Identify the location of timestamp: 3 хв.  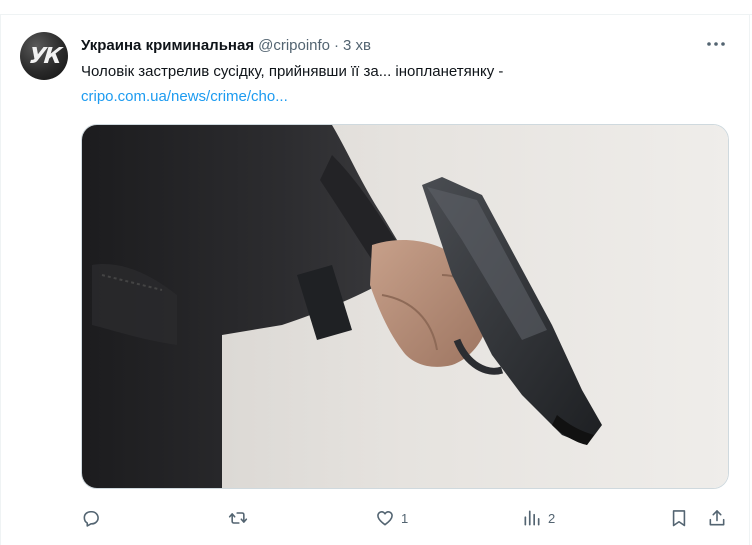
(357, 45).